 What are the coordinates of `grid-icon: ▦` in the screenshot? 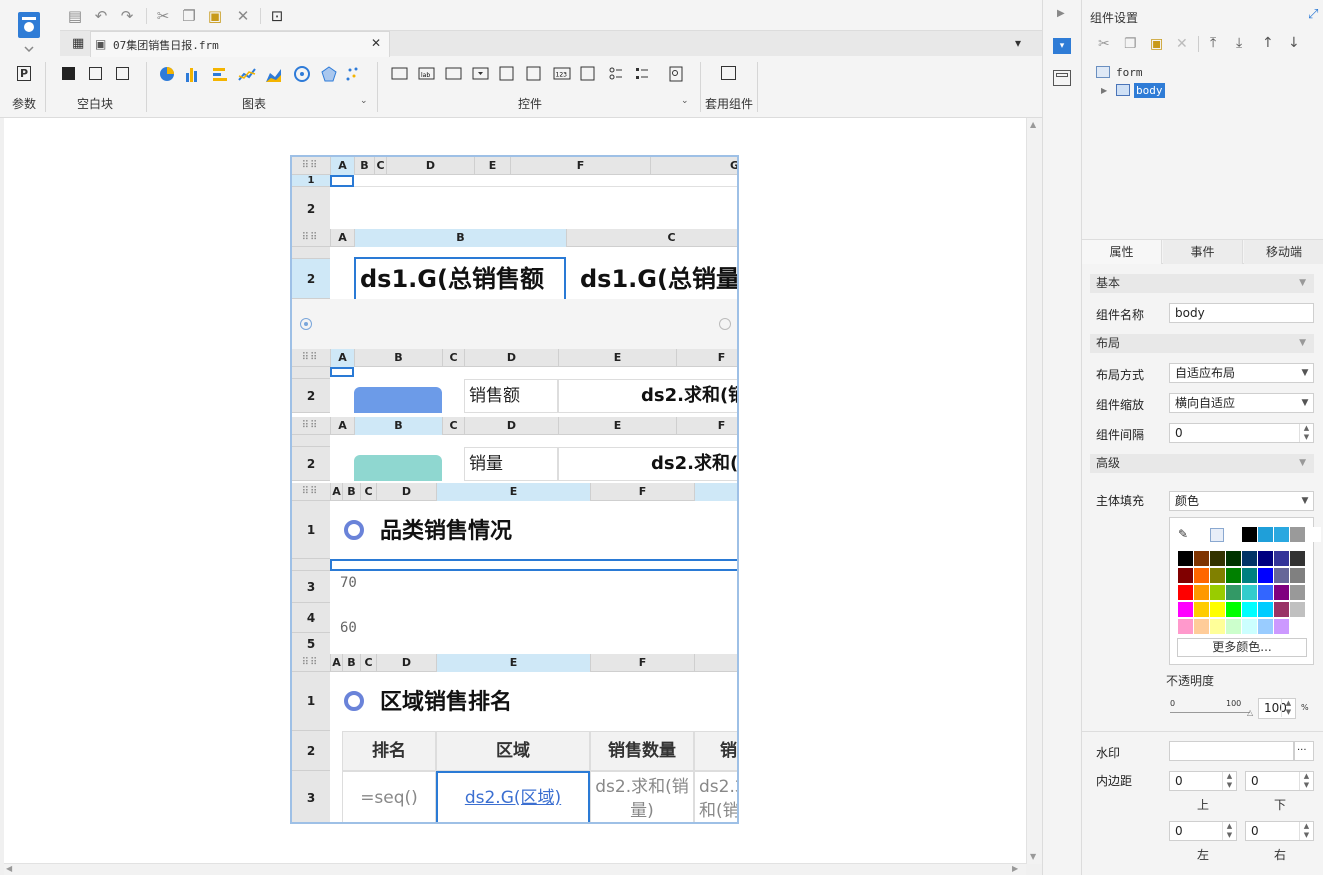 It's located at (80, 44).